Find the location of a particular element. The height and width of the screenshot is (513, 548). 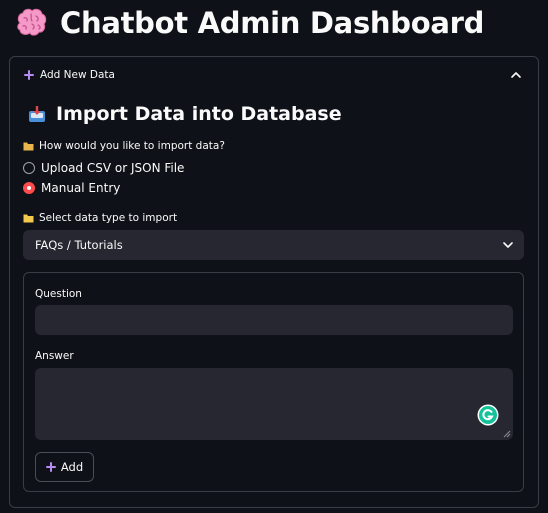

data-type-label-text: Select data type to import is located at coordinates (108, 218).